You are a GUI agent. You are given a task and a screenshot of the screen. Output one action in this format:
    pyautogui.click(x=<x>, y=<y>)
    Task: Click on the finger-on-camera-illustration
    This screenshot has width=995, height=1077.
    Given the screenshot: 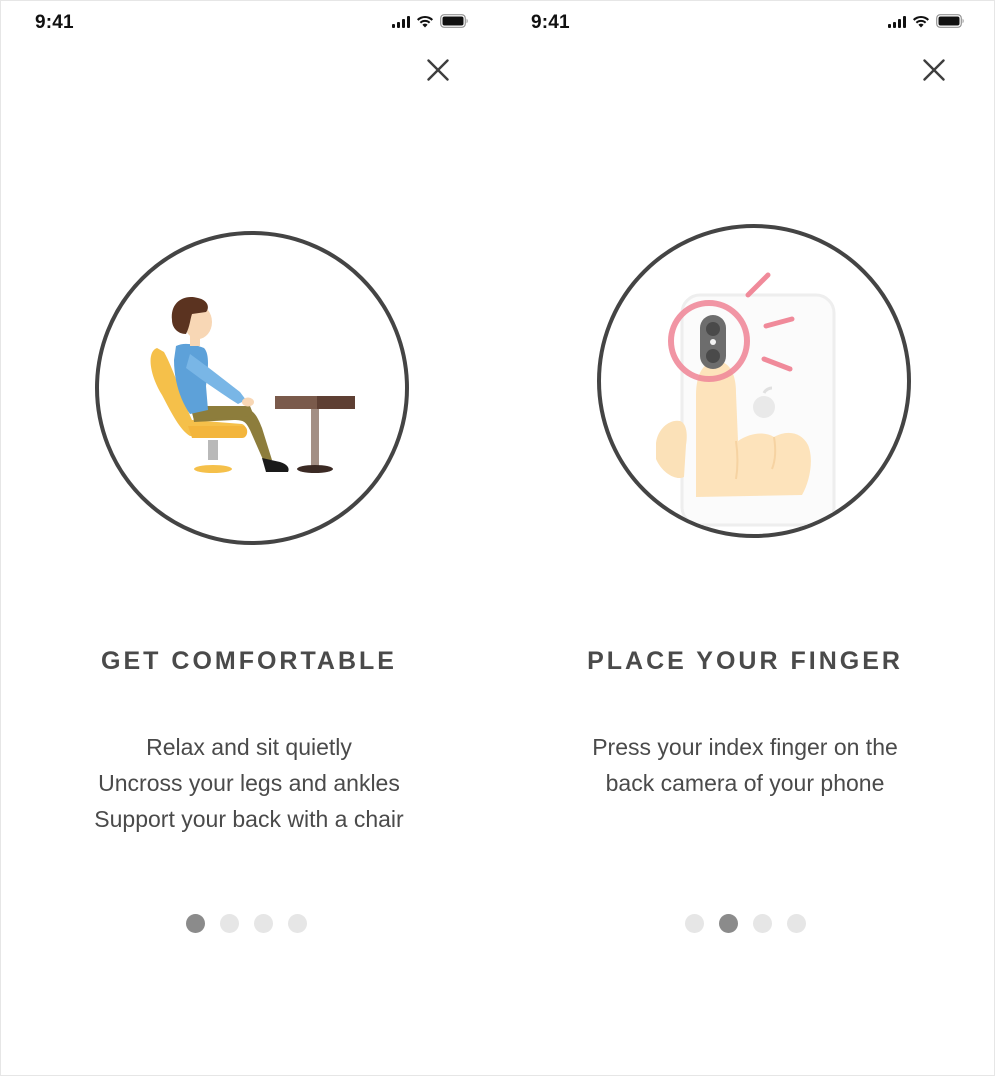 What is the action you would take?
    pyautogui.click(x=754, y=381)
    